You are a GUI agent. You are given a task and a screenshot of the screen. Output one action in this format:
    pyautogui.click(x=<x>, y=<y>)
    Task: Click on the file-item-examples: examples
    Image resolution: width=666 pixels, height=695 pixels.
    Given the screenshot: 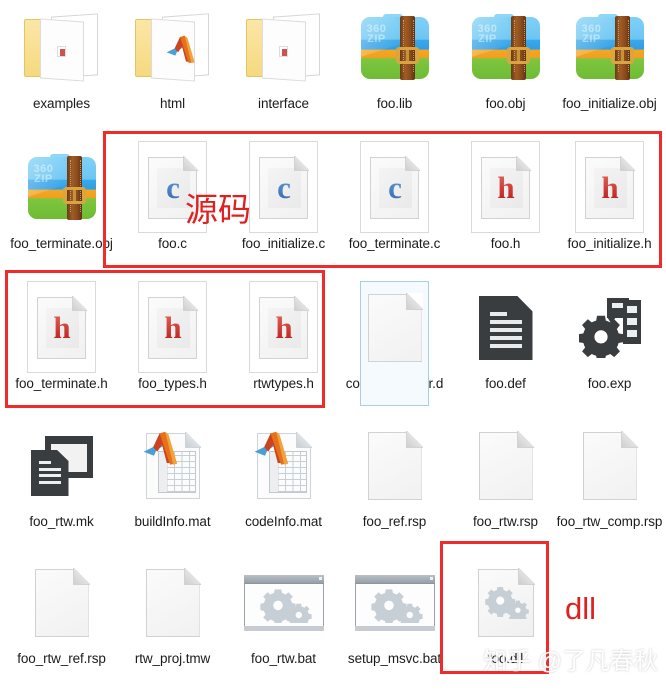 What is the action you would take?
    pyautogui.click(x=61, y=70)
    